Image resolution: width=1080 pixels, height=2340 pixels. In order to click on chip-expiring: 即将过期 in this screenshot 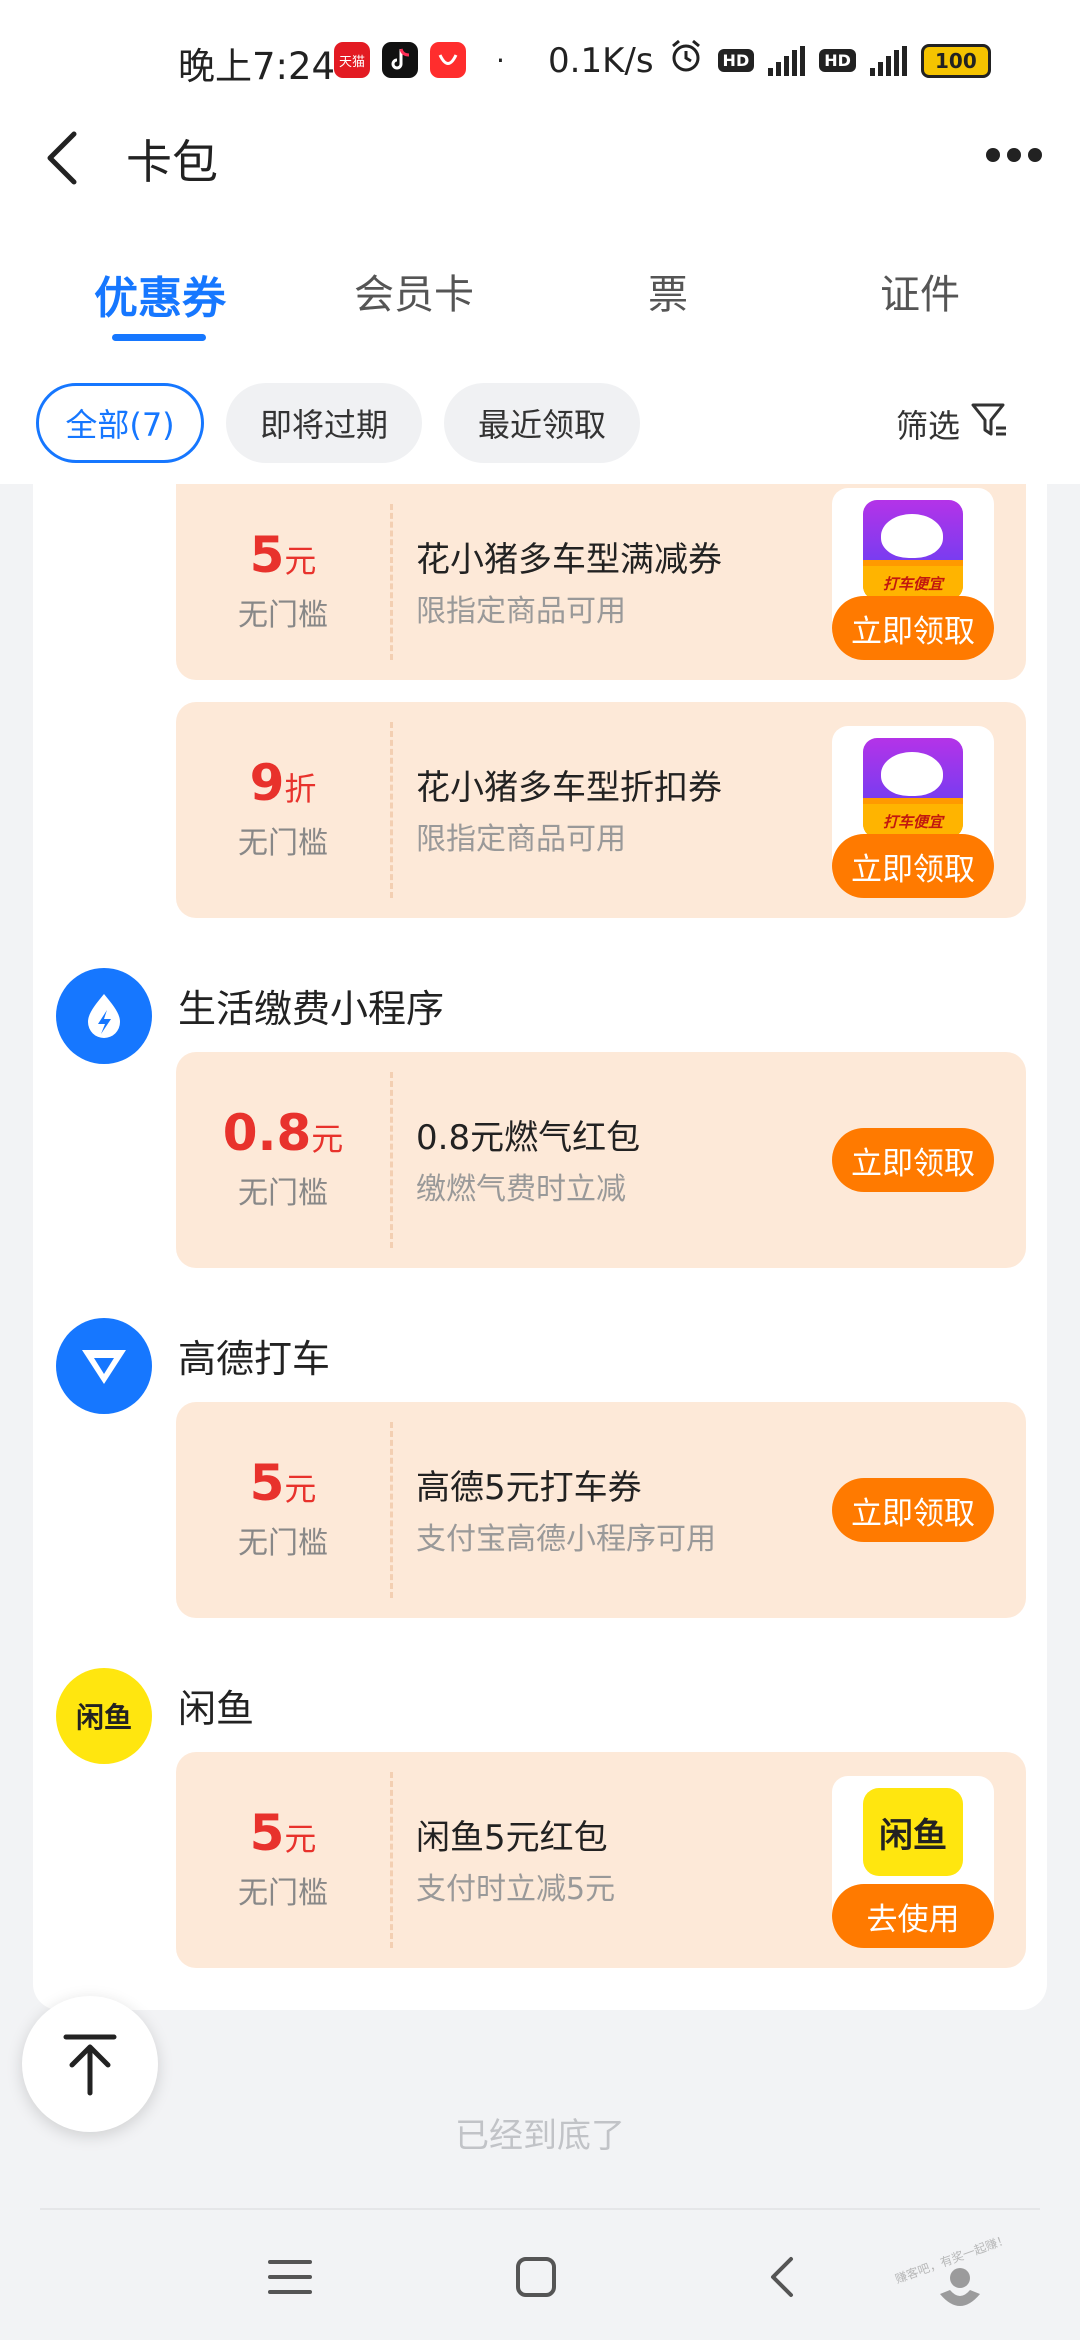, I will do `click(324, 423)`.